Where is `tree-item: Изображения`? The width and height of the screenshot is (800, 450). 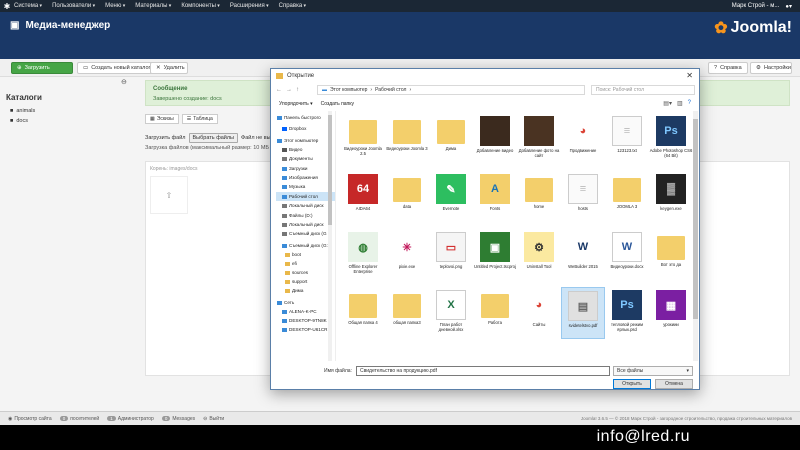
tree-item: Изображения is located at coordinates (305, 177).